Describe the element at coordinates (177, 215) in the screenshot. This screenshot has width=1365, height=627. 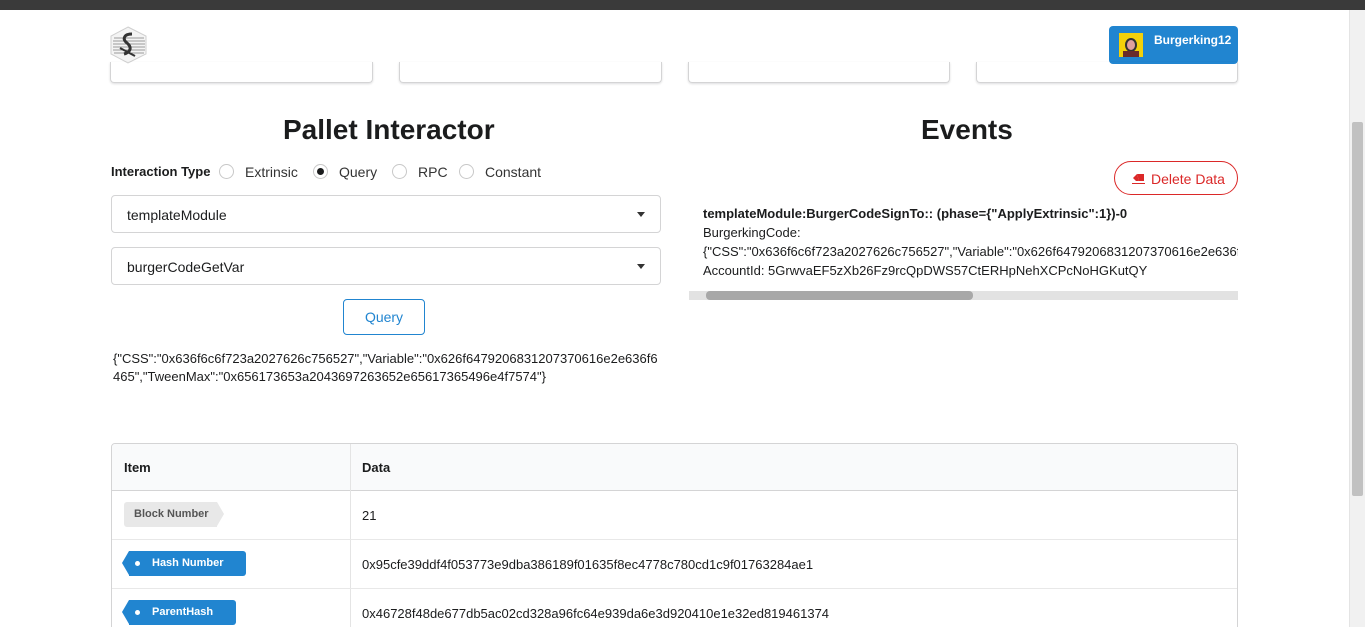
I see `pallet-select-value: templateModule` at that location.